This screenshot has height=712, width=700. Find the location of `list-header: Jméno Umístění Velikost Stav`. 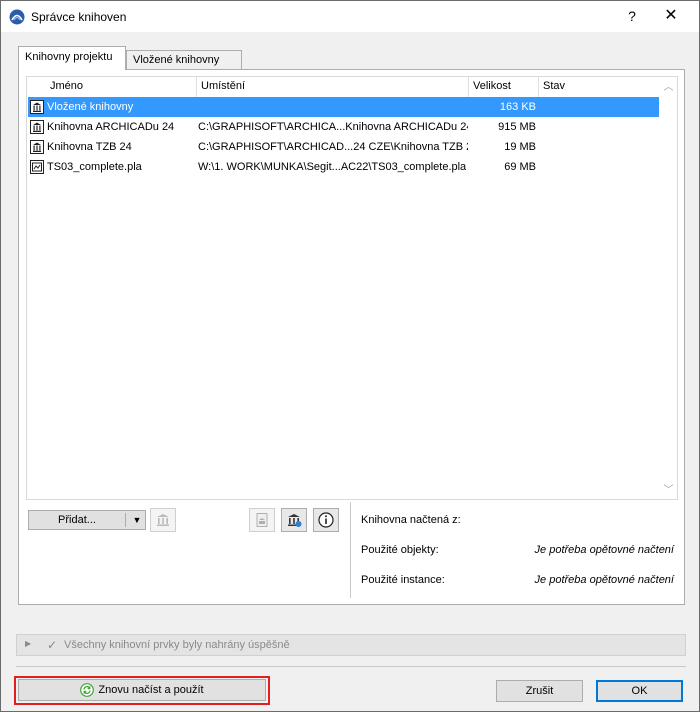

list-header: Jméno Umístění Velikost Stav is located at coordinates (343, 87).